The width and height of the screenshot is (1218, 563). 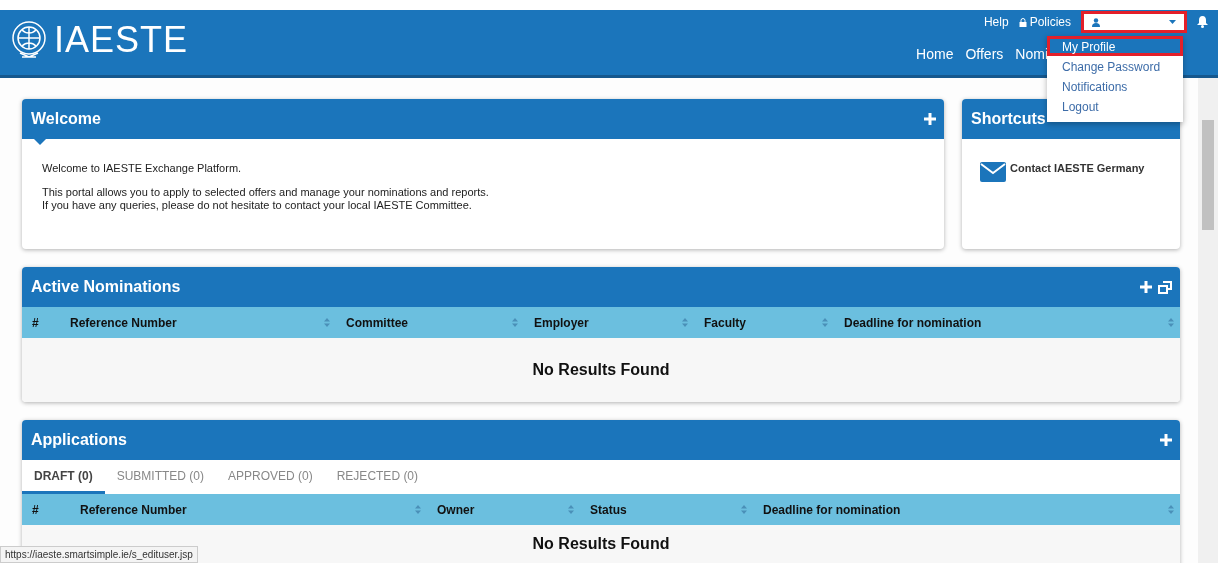 I want to click on welcome-text: This portal allows you to apply to selected offers and manage your nominations and reports., so click(x=266, y=192).